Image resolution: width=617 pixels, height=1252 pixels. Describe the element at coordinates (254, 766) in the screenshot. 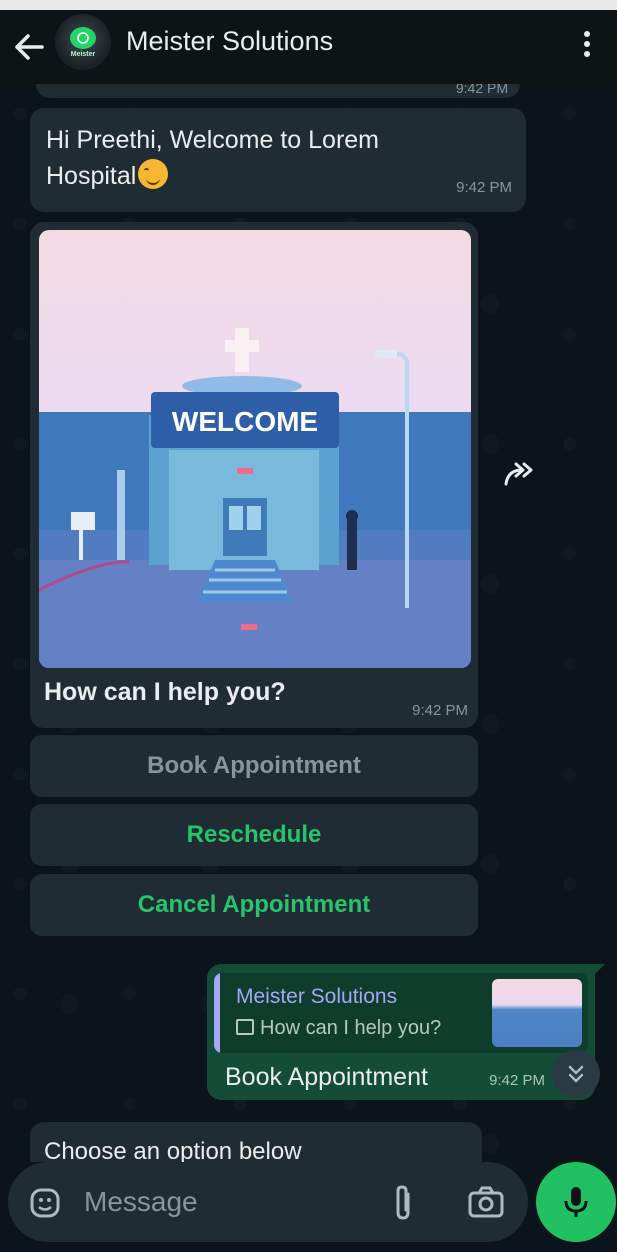

I see `option-book-appointment-button: Book Appointment` at that location.